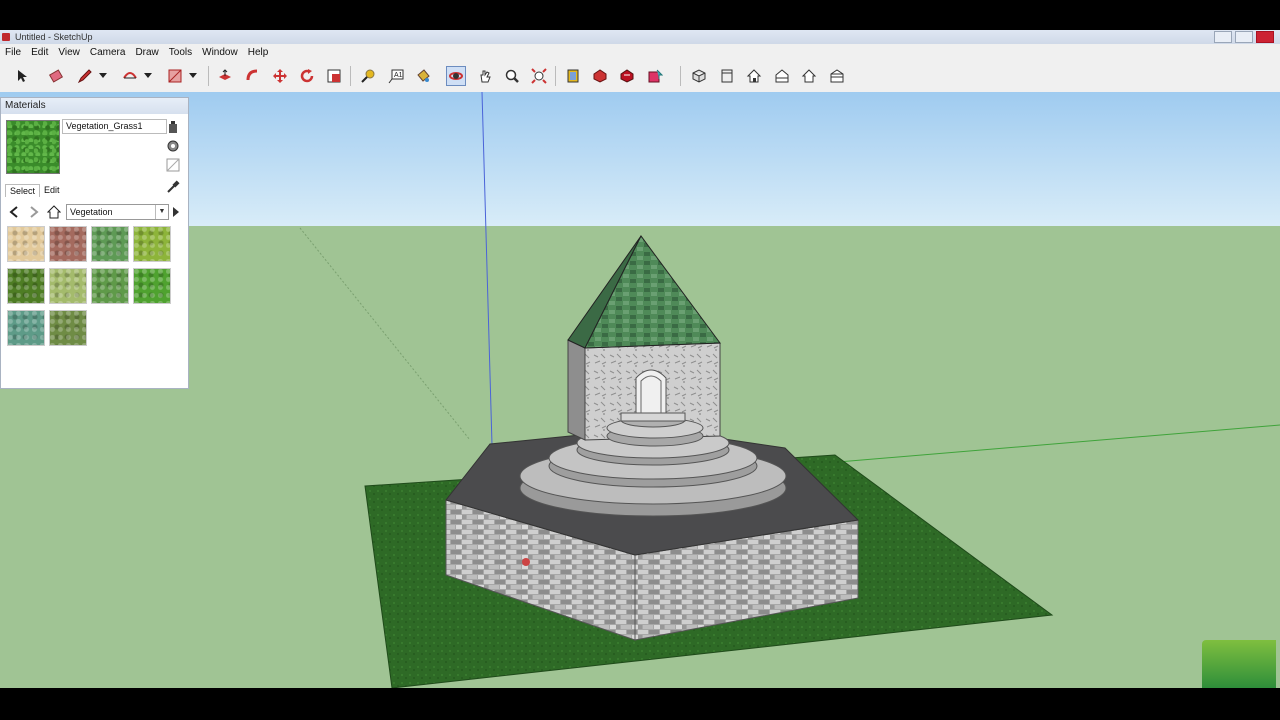  What do you see at coordinates (782, 76) in the screenshot?
I see `right-view-icon` at bounding box center [782, 76].